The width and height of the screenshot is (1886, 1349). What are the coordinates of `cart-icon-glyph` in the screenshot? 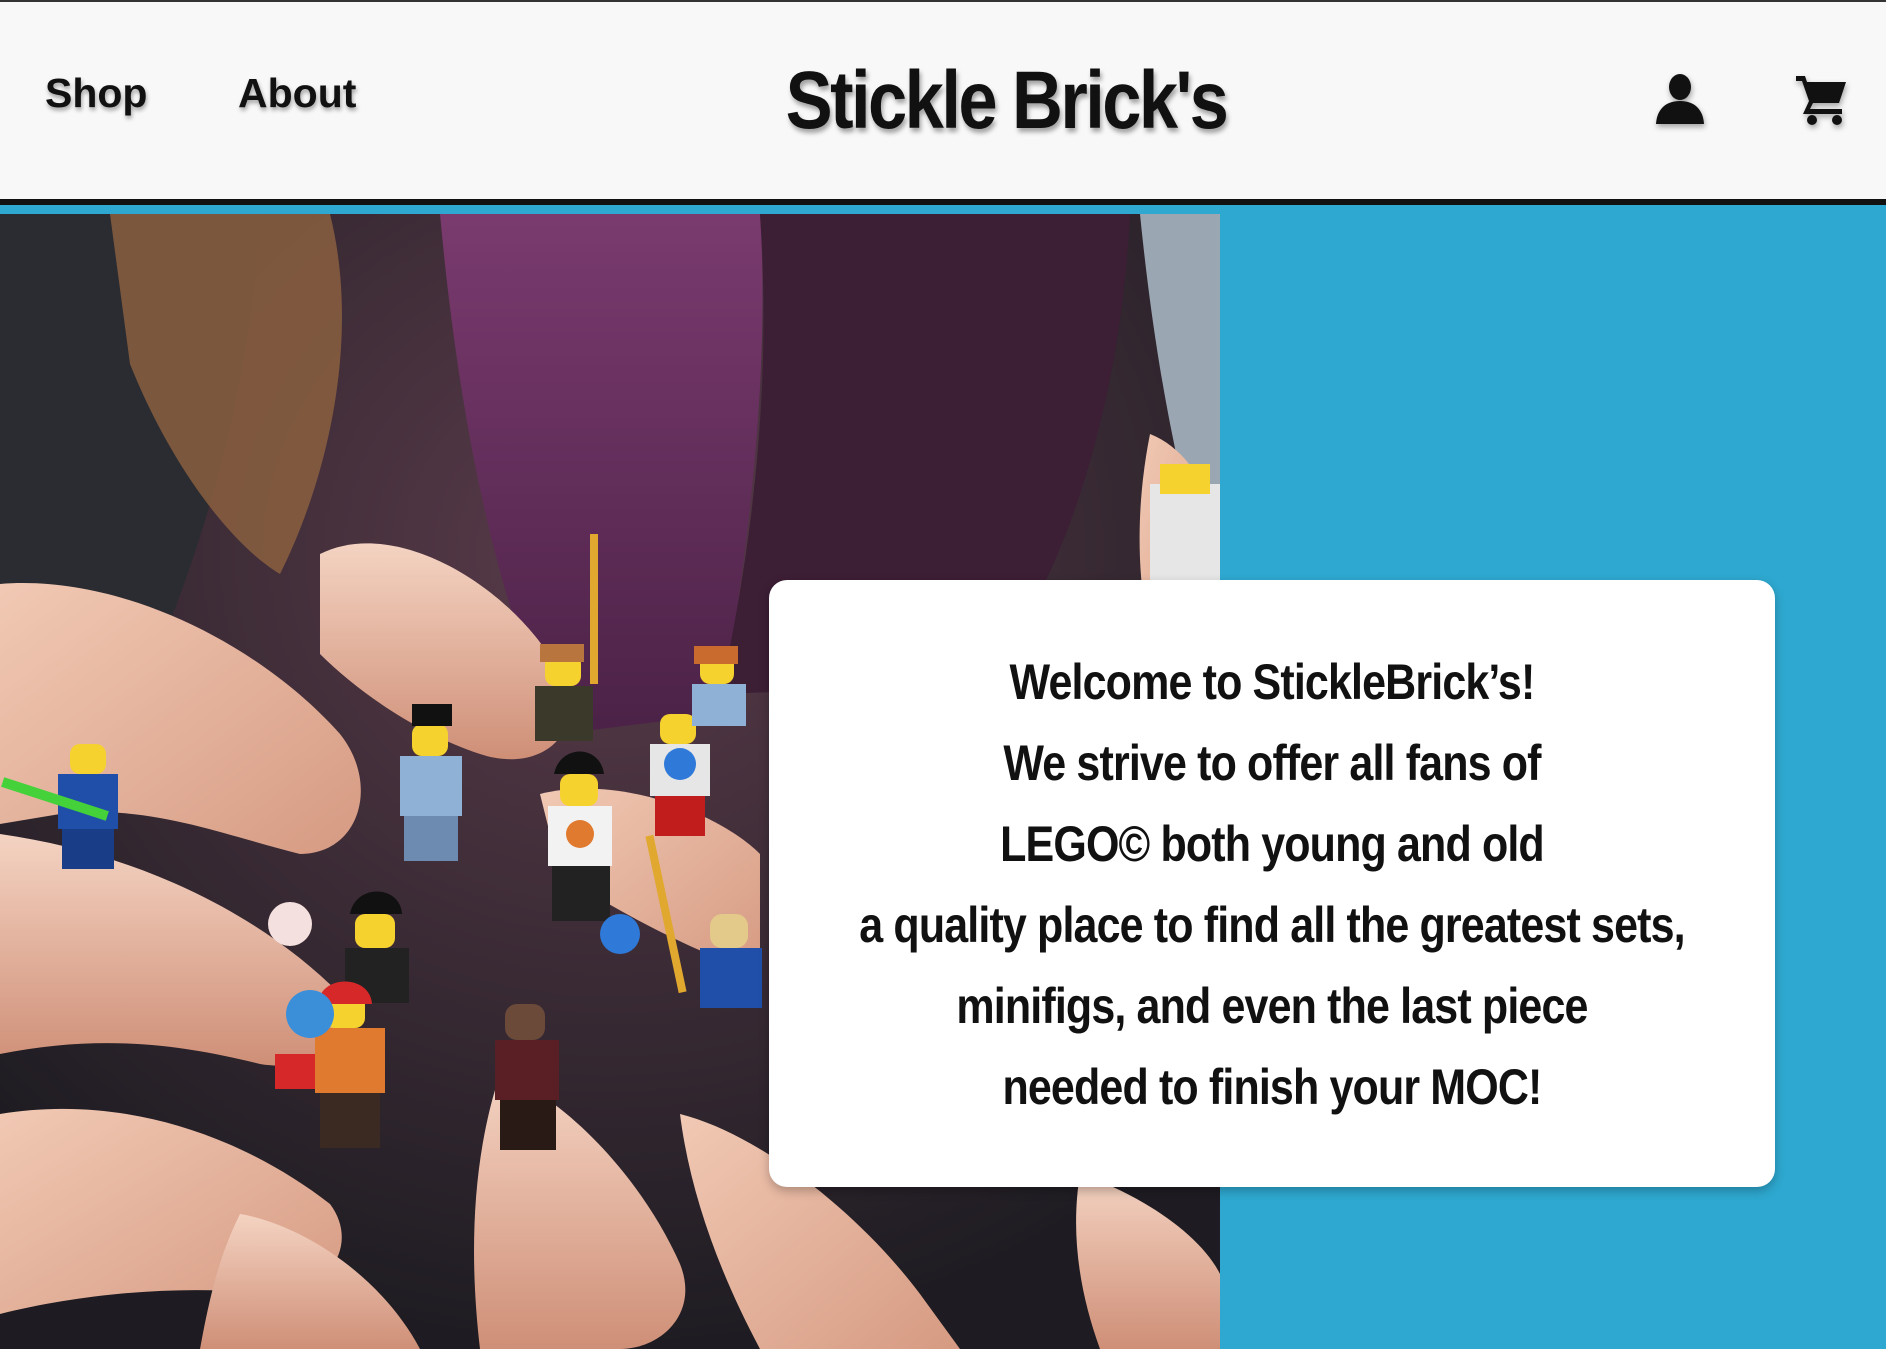 It's located at (1821, 100).